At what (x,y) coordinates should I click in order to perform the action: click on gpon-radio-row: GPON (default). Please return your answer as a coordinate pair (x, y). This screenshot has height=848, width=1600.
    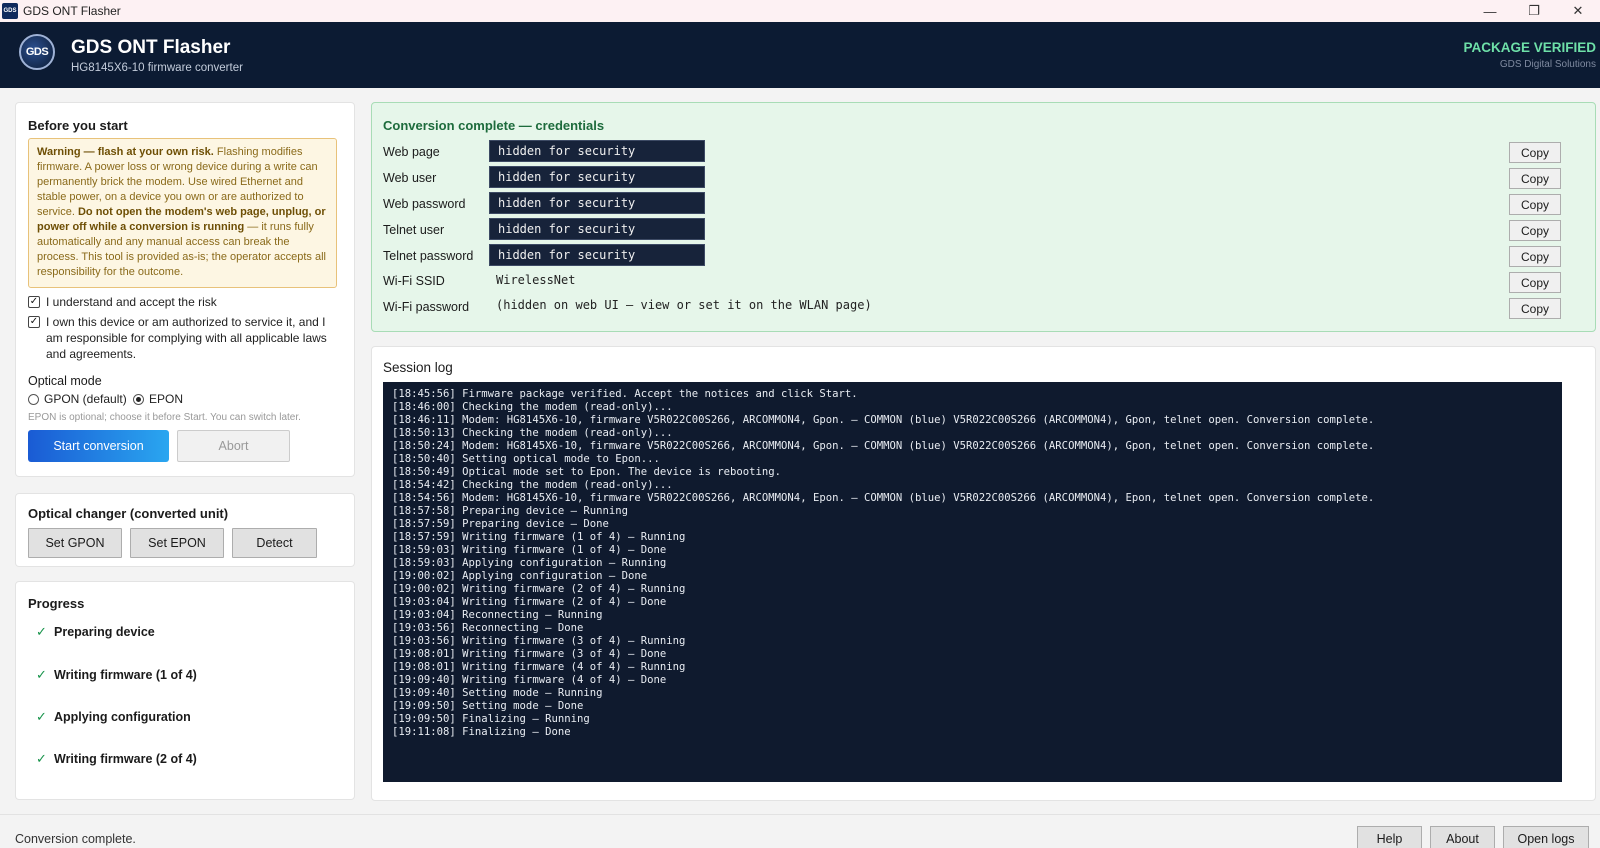
    Looking at the image, I should click on (77, 399).